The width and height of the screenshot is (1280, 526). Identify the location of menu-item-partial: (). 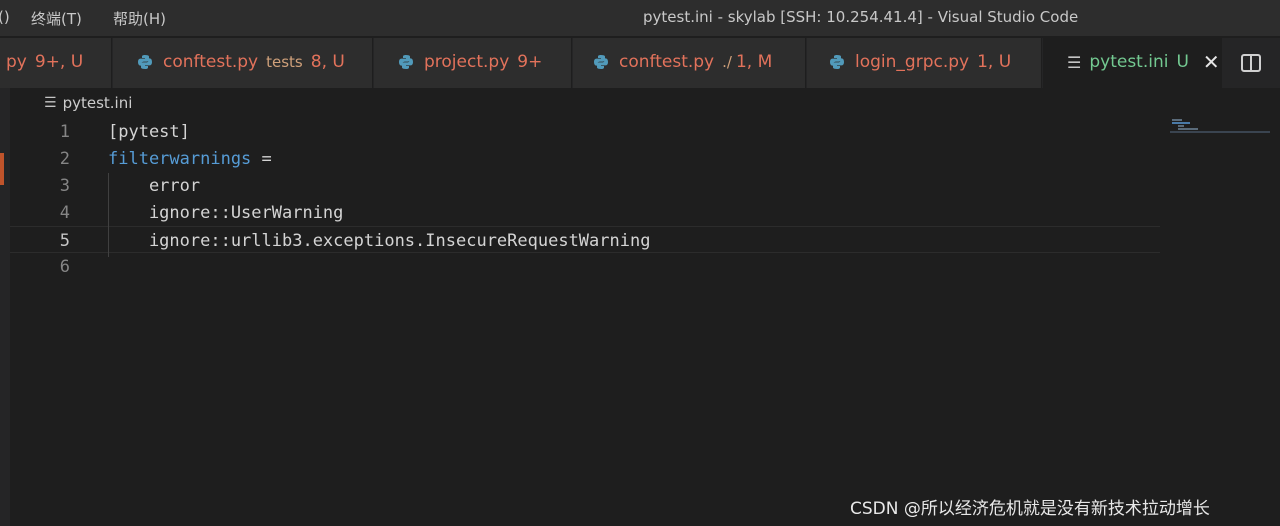
(5, 17).